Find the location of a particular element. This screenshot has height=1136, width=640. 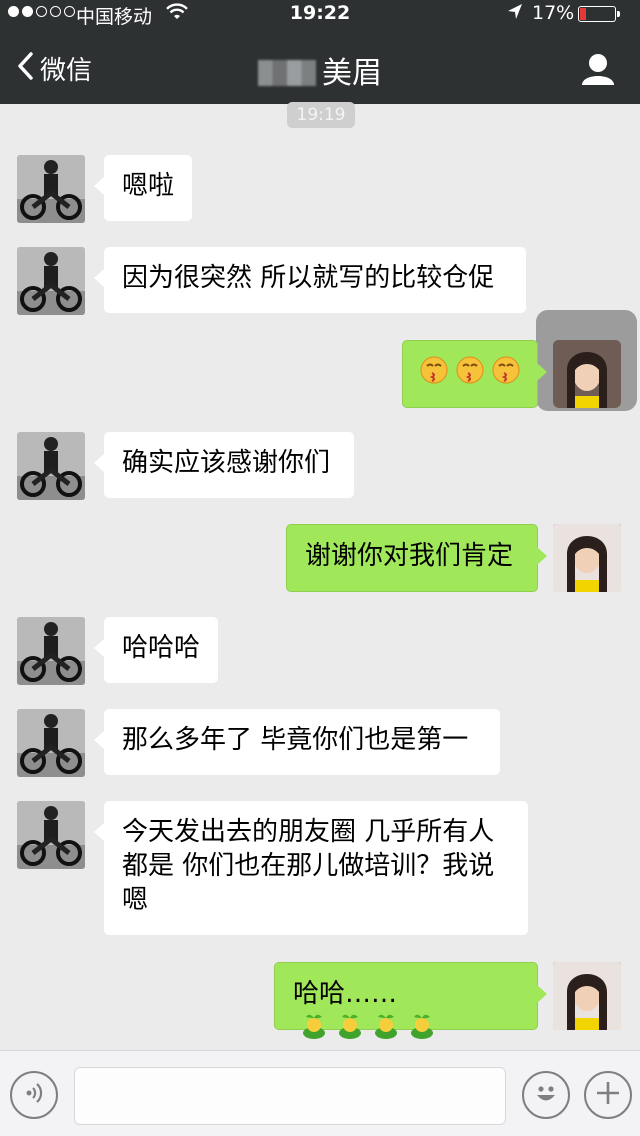

voice-icon is located at coordinates (34, 1095).